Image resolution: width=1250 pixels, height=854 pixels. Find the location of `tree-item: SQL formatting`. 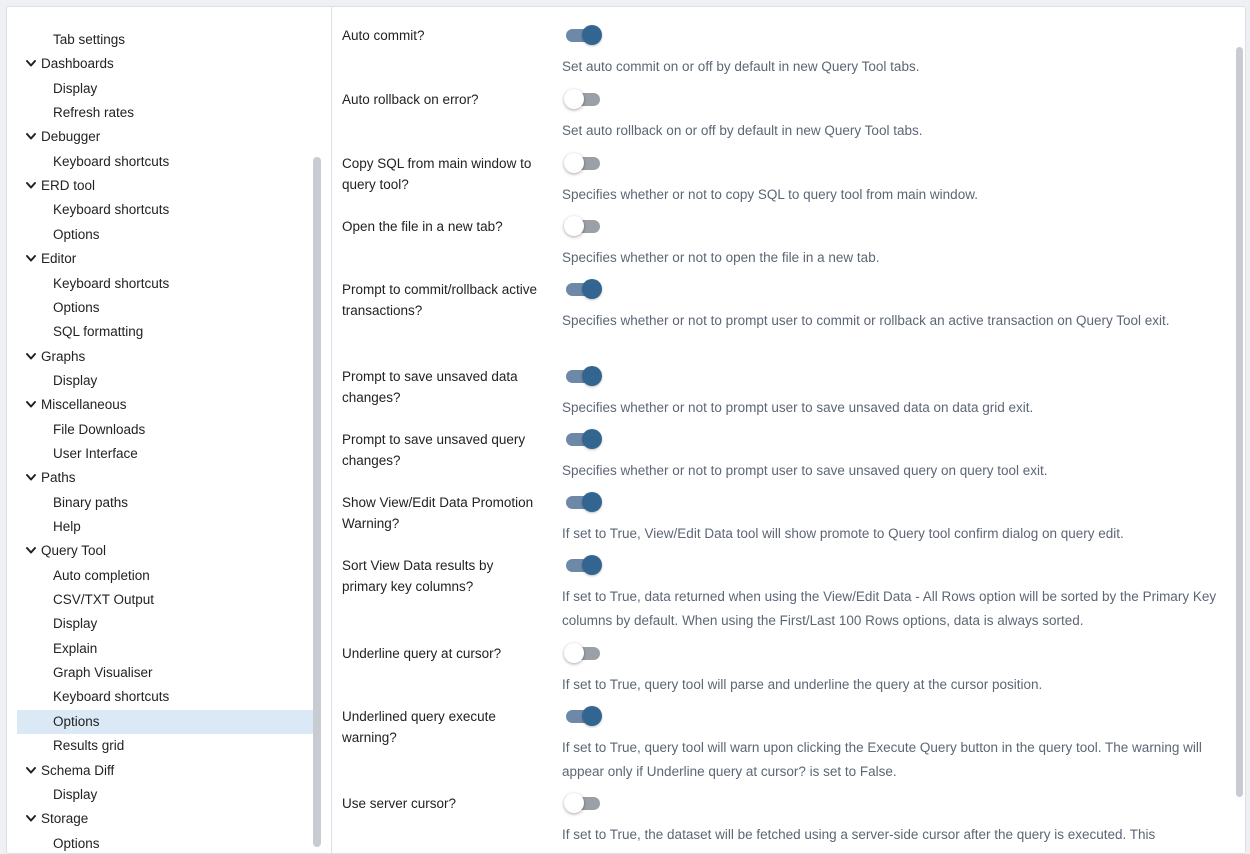

tree-item: SQL formatting is located at coordinates (166, 332).